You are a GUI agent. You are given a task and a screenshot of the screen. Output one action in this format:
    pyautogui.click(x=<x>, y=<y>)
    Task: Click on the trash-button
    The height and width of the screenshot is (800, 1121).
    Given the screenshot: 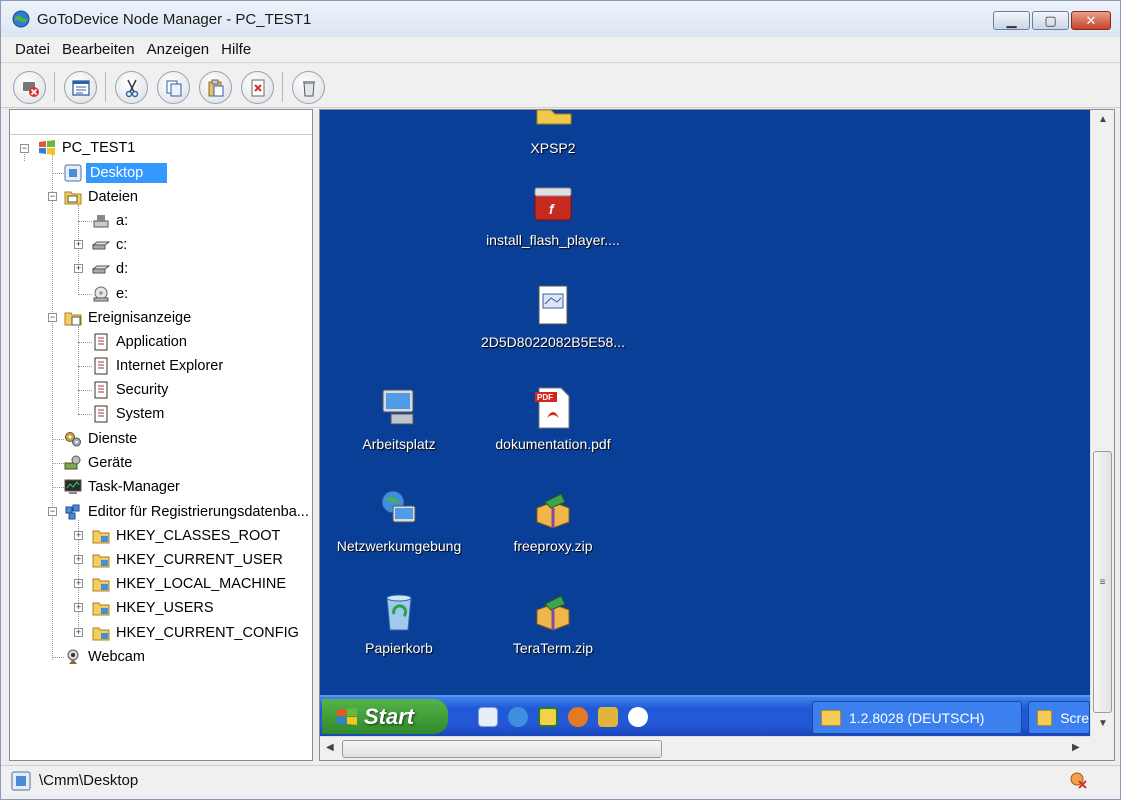 What is the action you would take?
    pyautogui.click(x=308, y=87)
    